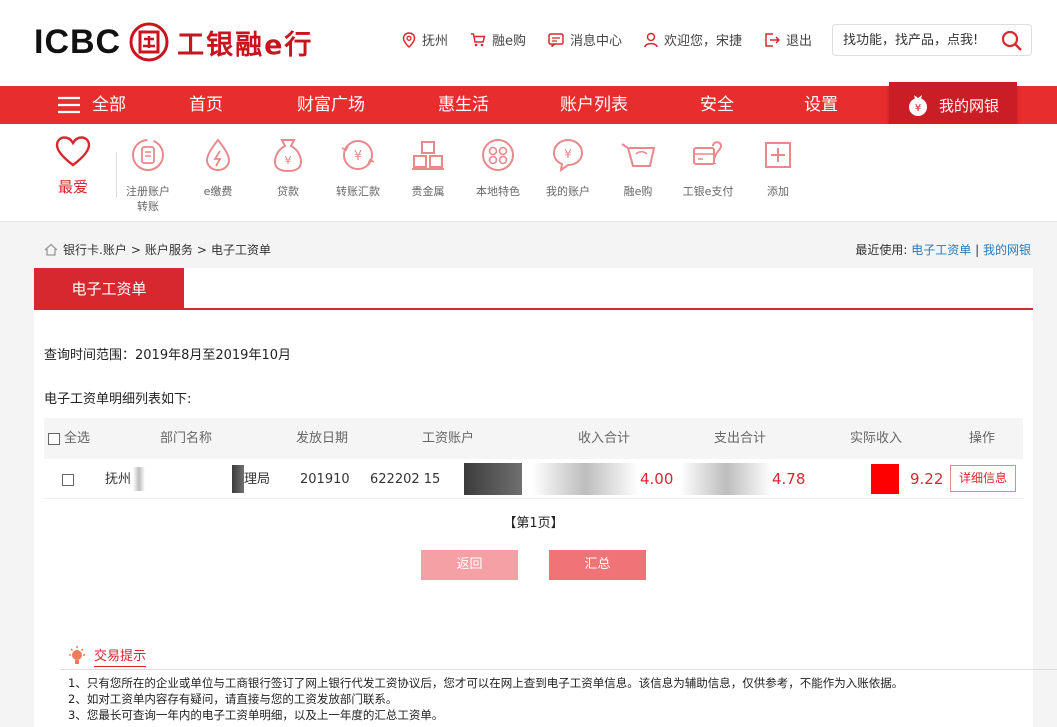 This screenshot has width=1057, height=727. I want to click on my-account-icon: ¥, so click(568, 155).